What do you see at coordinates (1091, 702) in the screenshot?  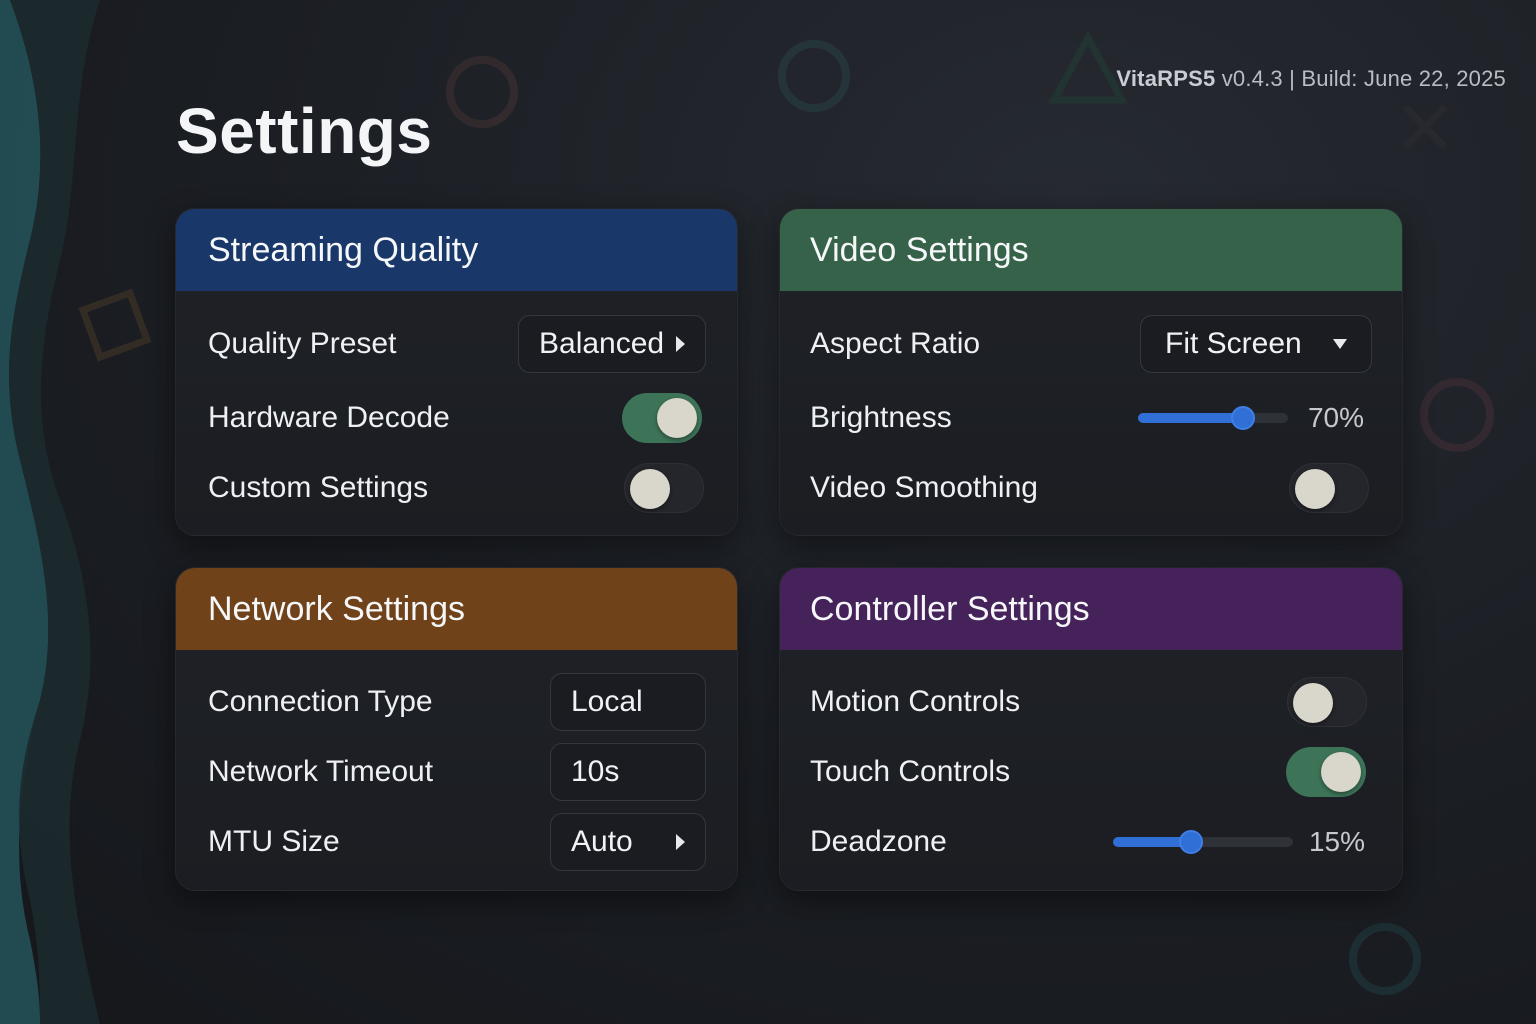 I see `motion-controls-row: Motion Controls` at bounding box center [1091, 702].